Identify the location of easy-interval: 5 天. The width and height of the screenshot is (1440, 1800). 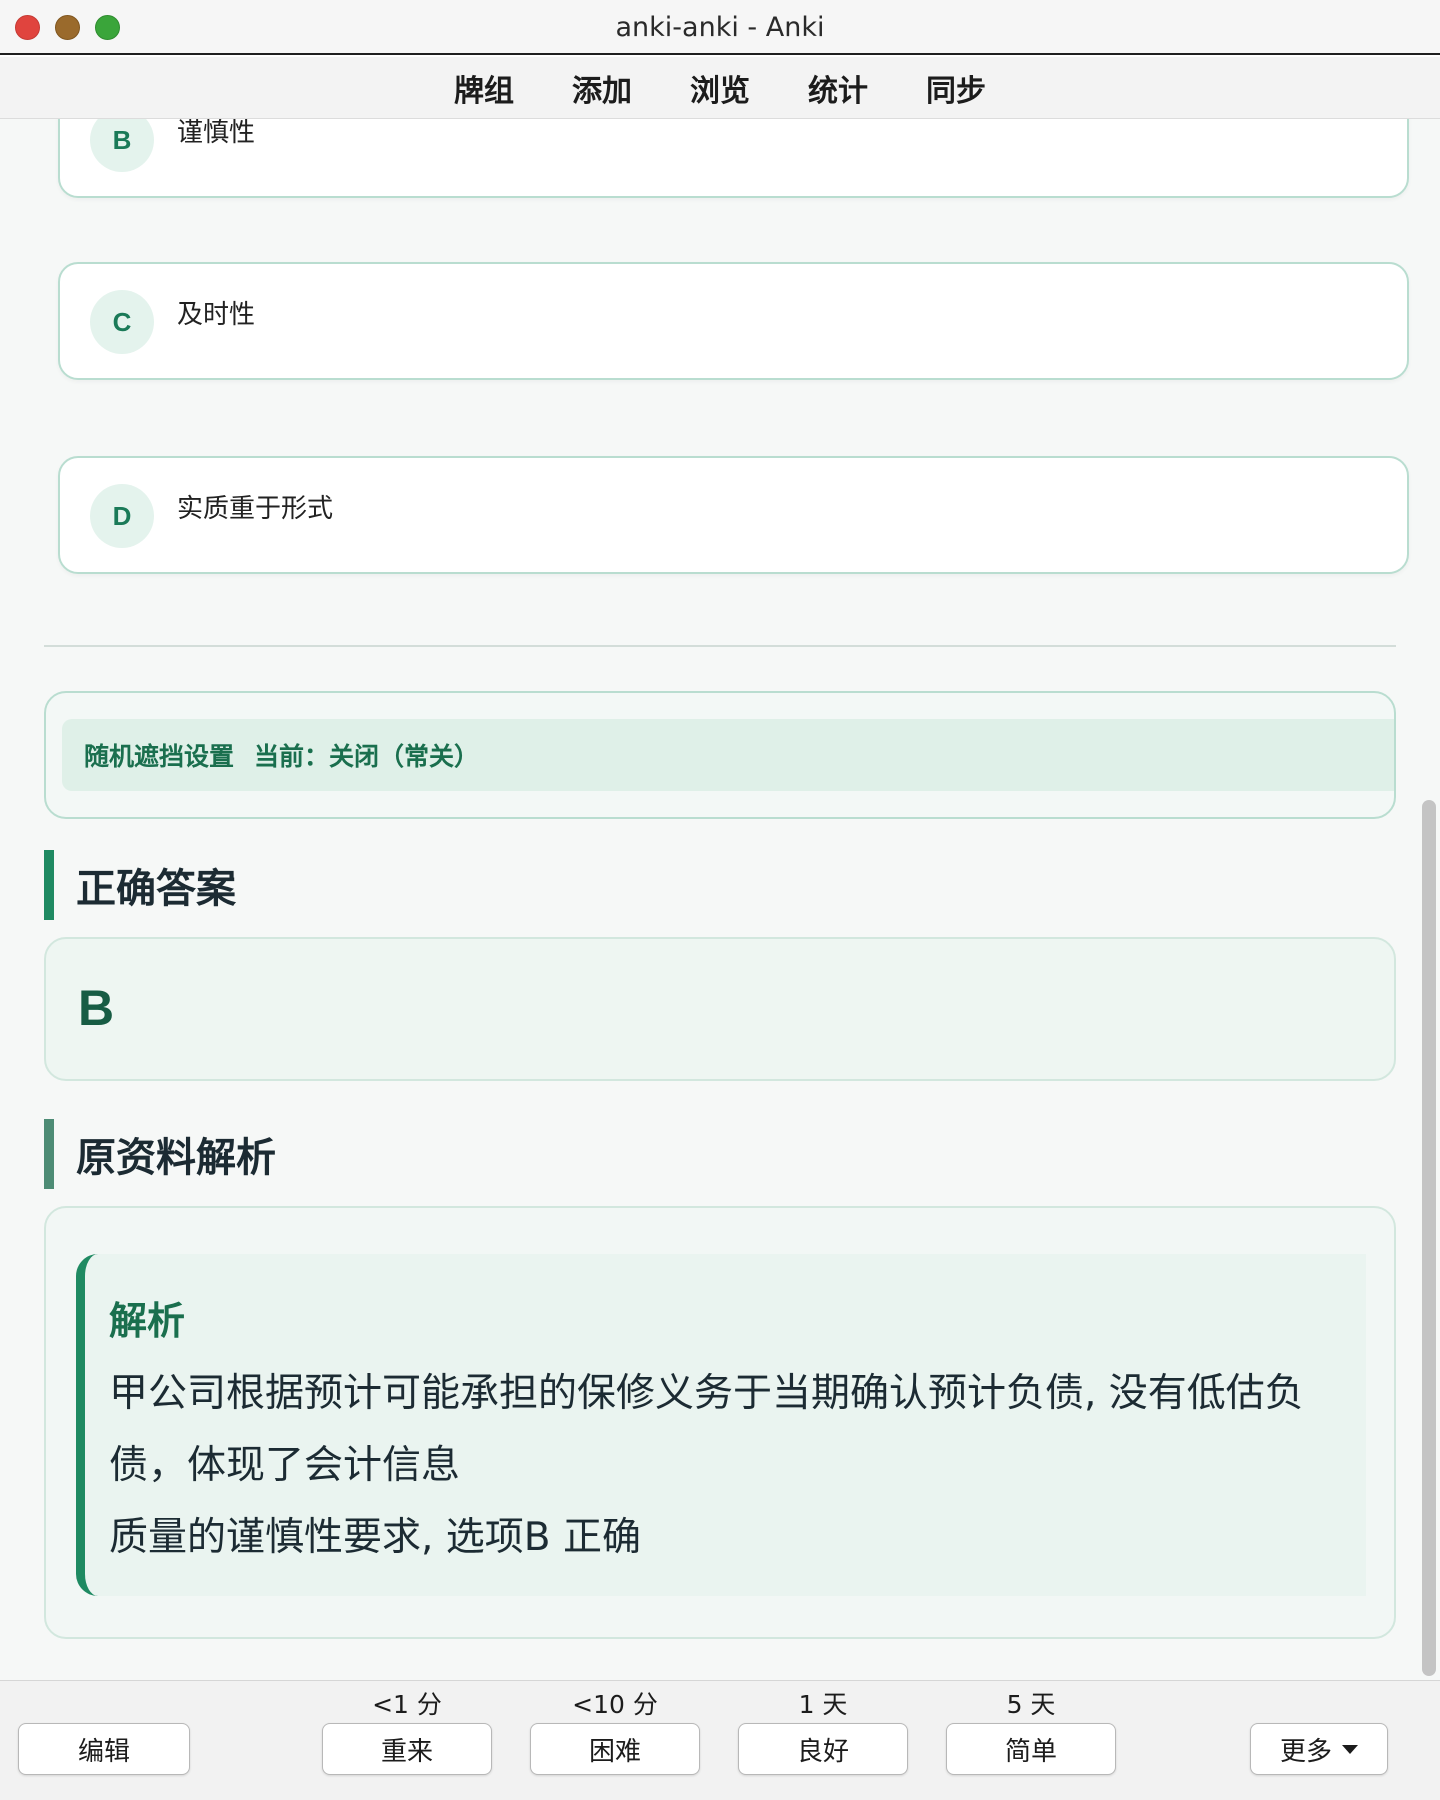
(1031, 1704).